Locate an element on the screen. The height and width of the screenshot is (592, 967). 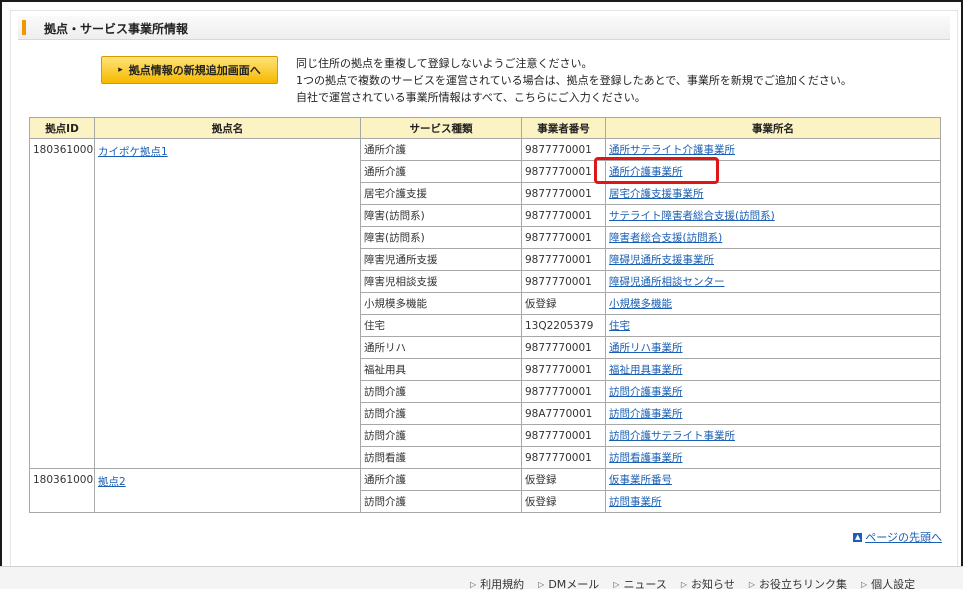
service-type-cell: 居宅介護支援 is located at coordinates (441, 193).